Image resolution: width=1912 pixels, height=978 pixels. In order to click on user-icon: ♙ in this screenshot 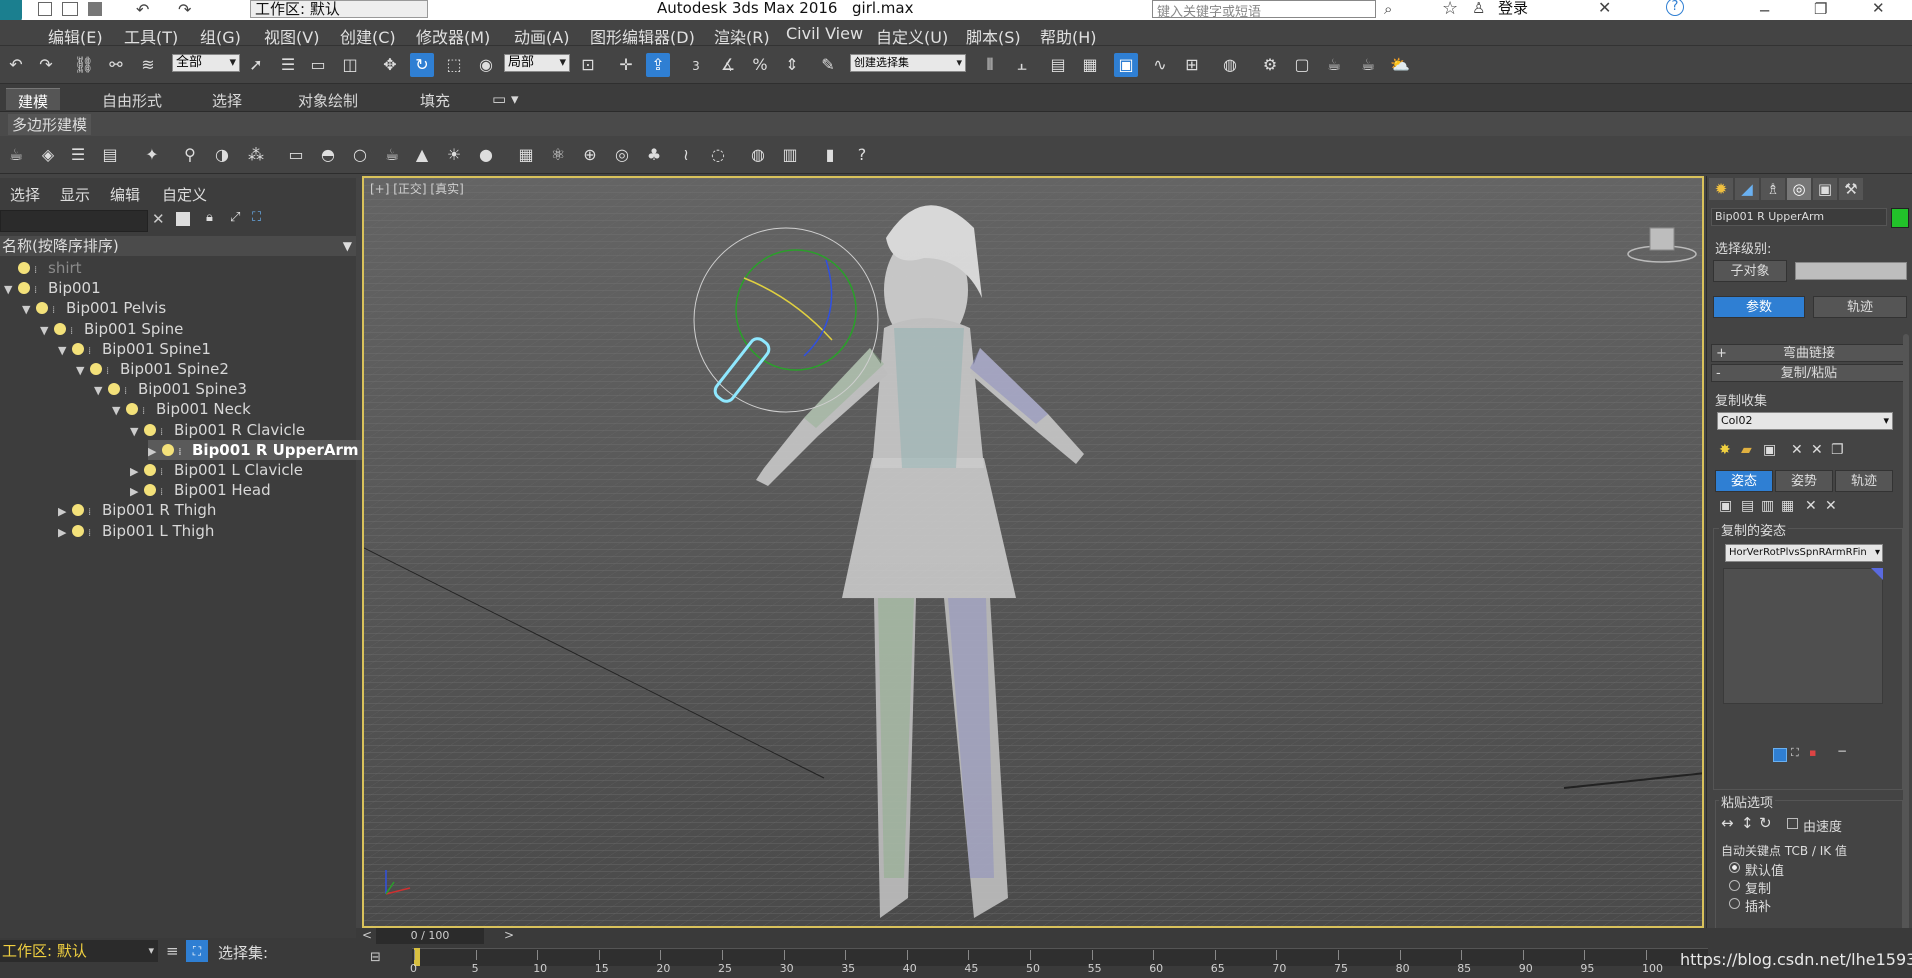, I will do `click(1478, 8)`.